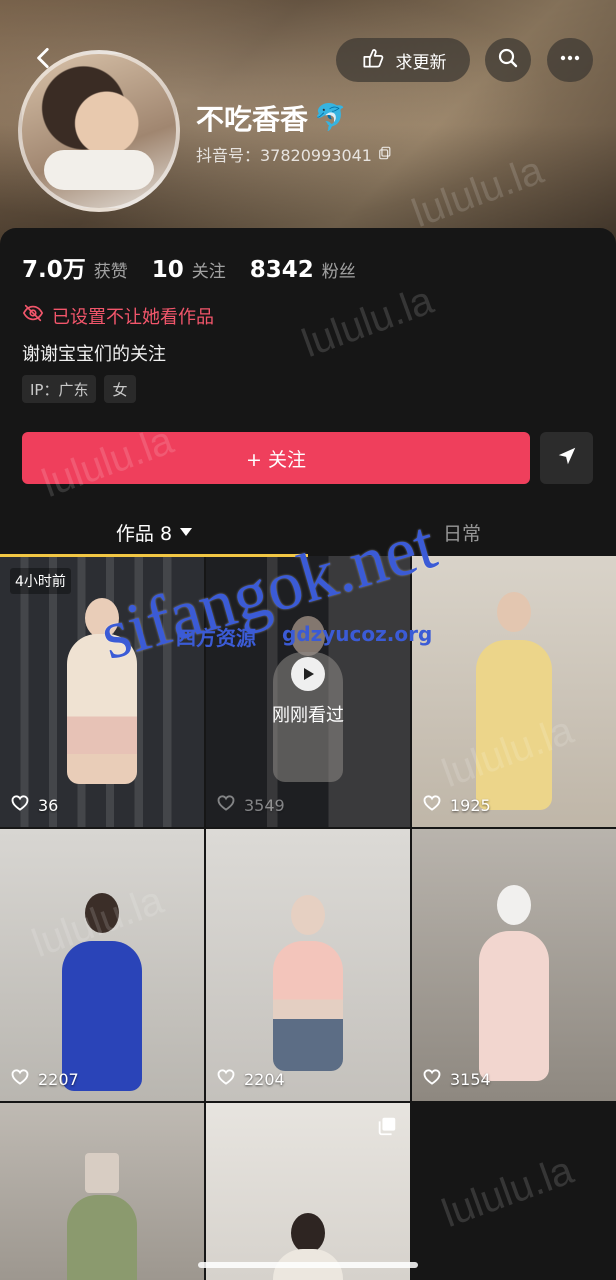 This screenshot has width=616, height=1280. I want to click on search-button, so click(508, 60).